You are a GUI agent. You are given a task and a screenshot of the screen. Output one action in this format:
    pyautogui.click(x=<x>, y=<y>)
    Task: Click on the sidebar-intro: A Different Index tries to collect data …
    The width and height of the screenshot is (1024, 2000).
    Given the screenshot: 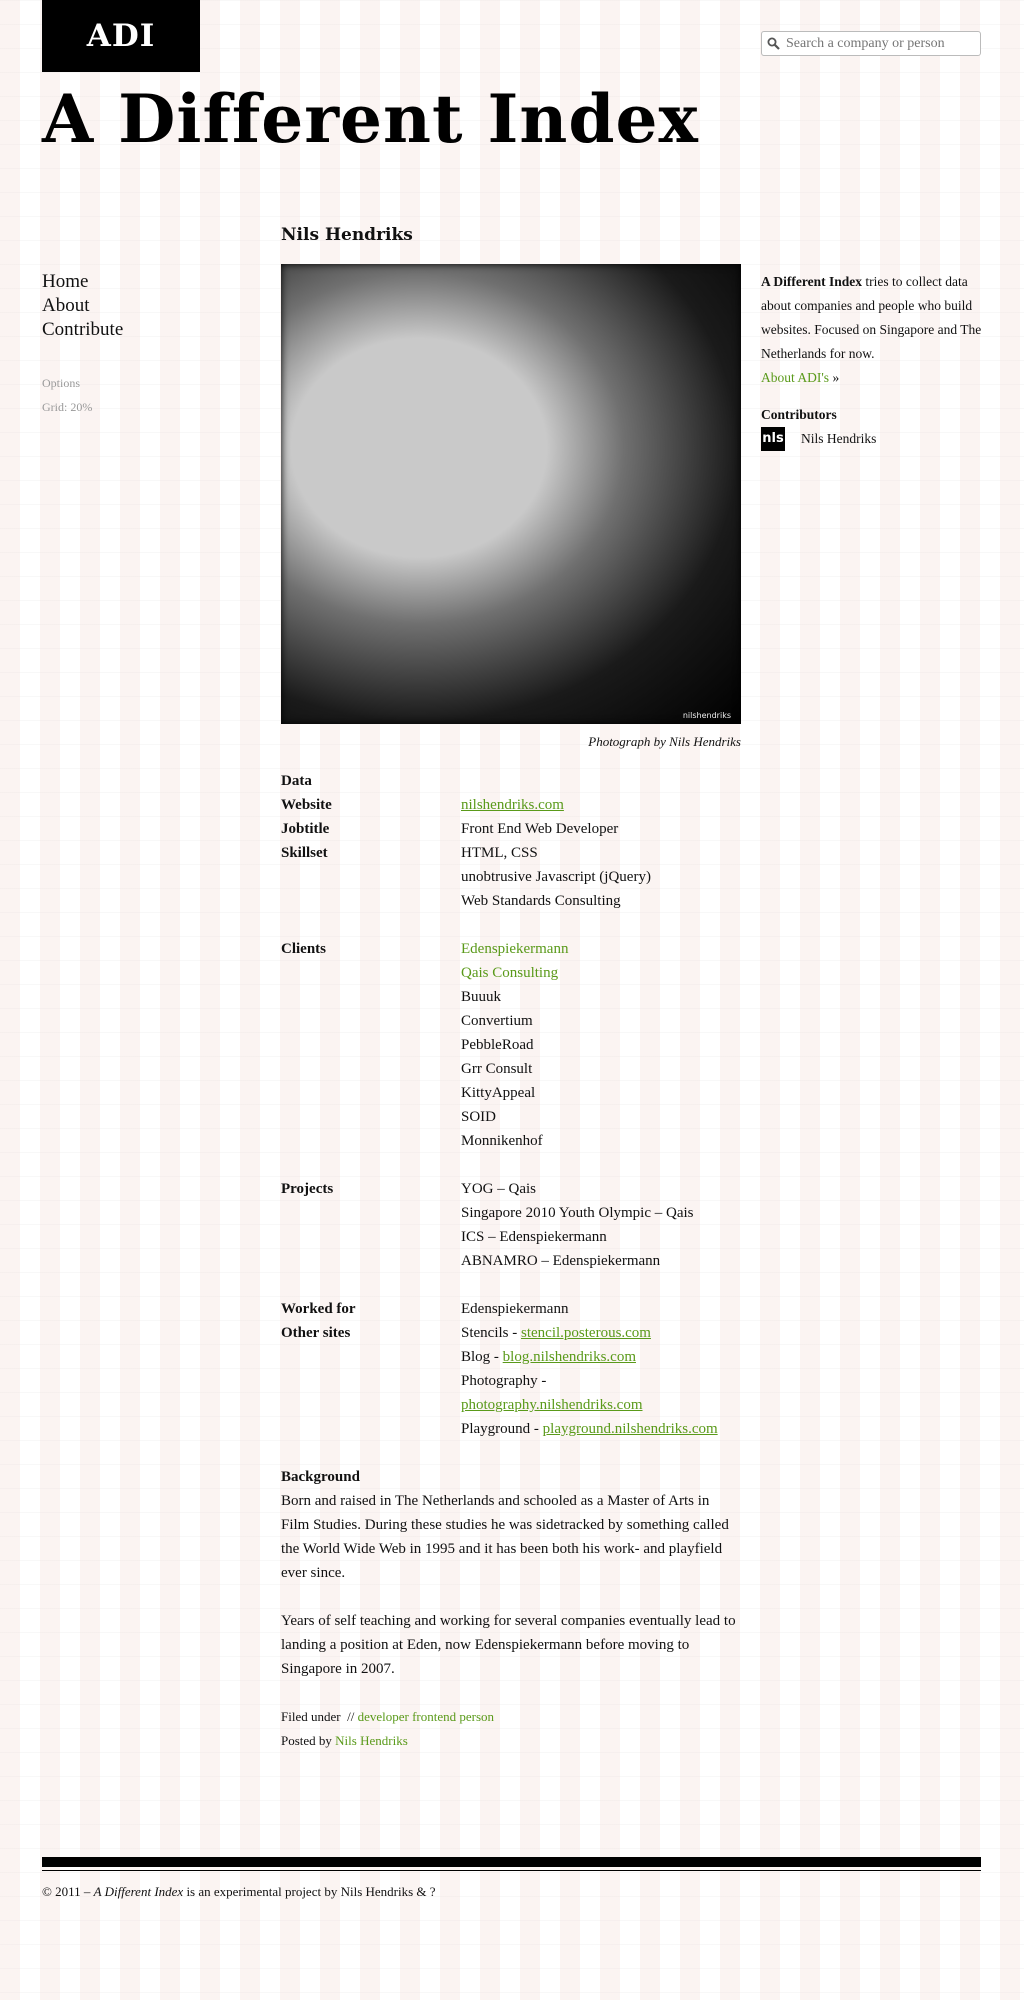 What is the action you would take?
    pyautogui.click(x=871, y=317)
    